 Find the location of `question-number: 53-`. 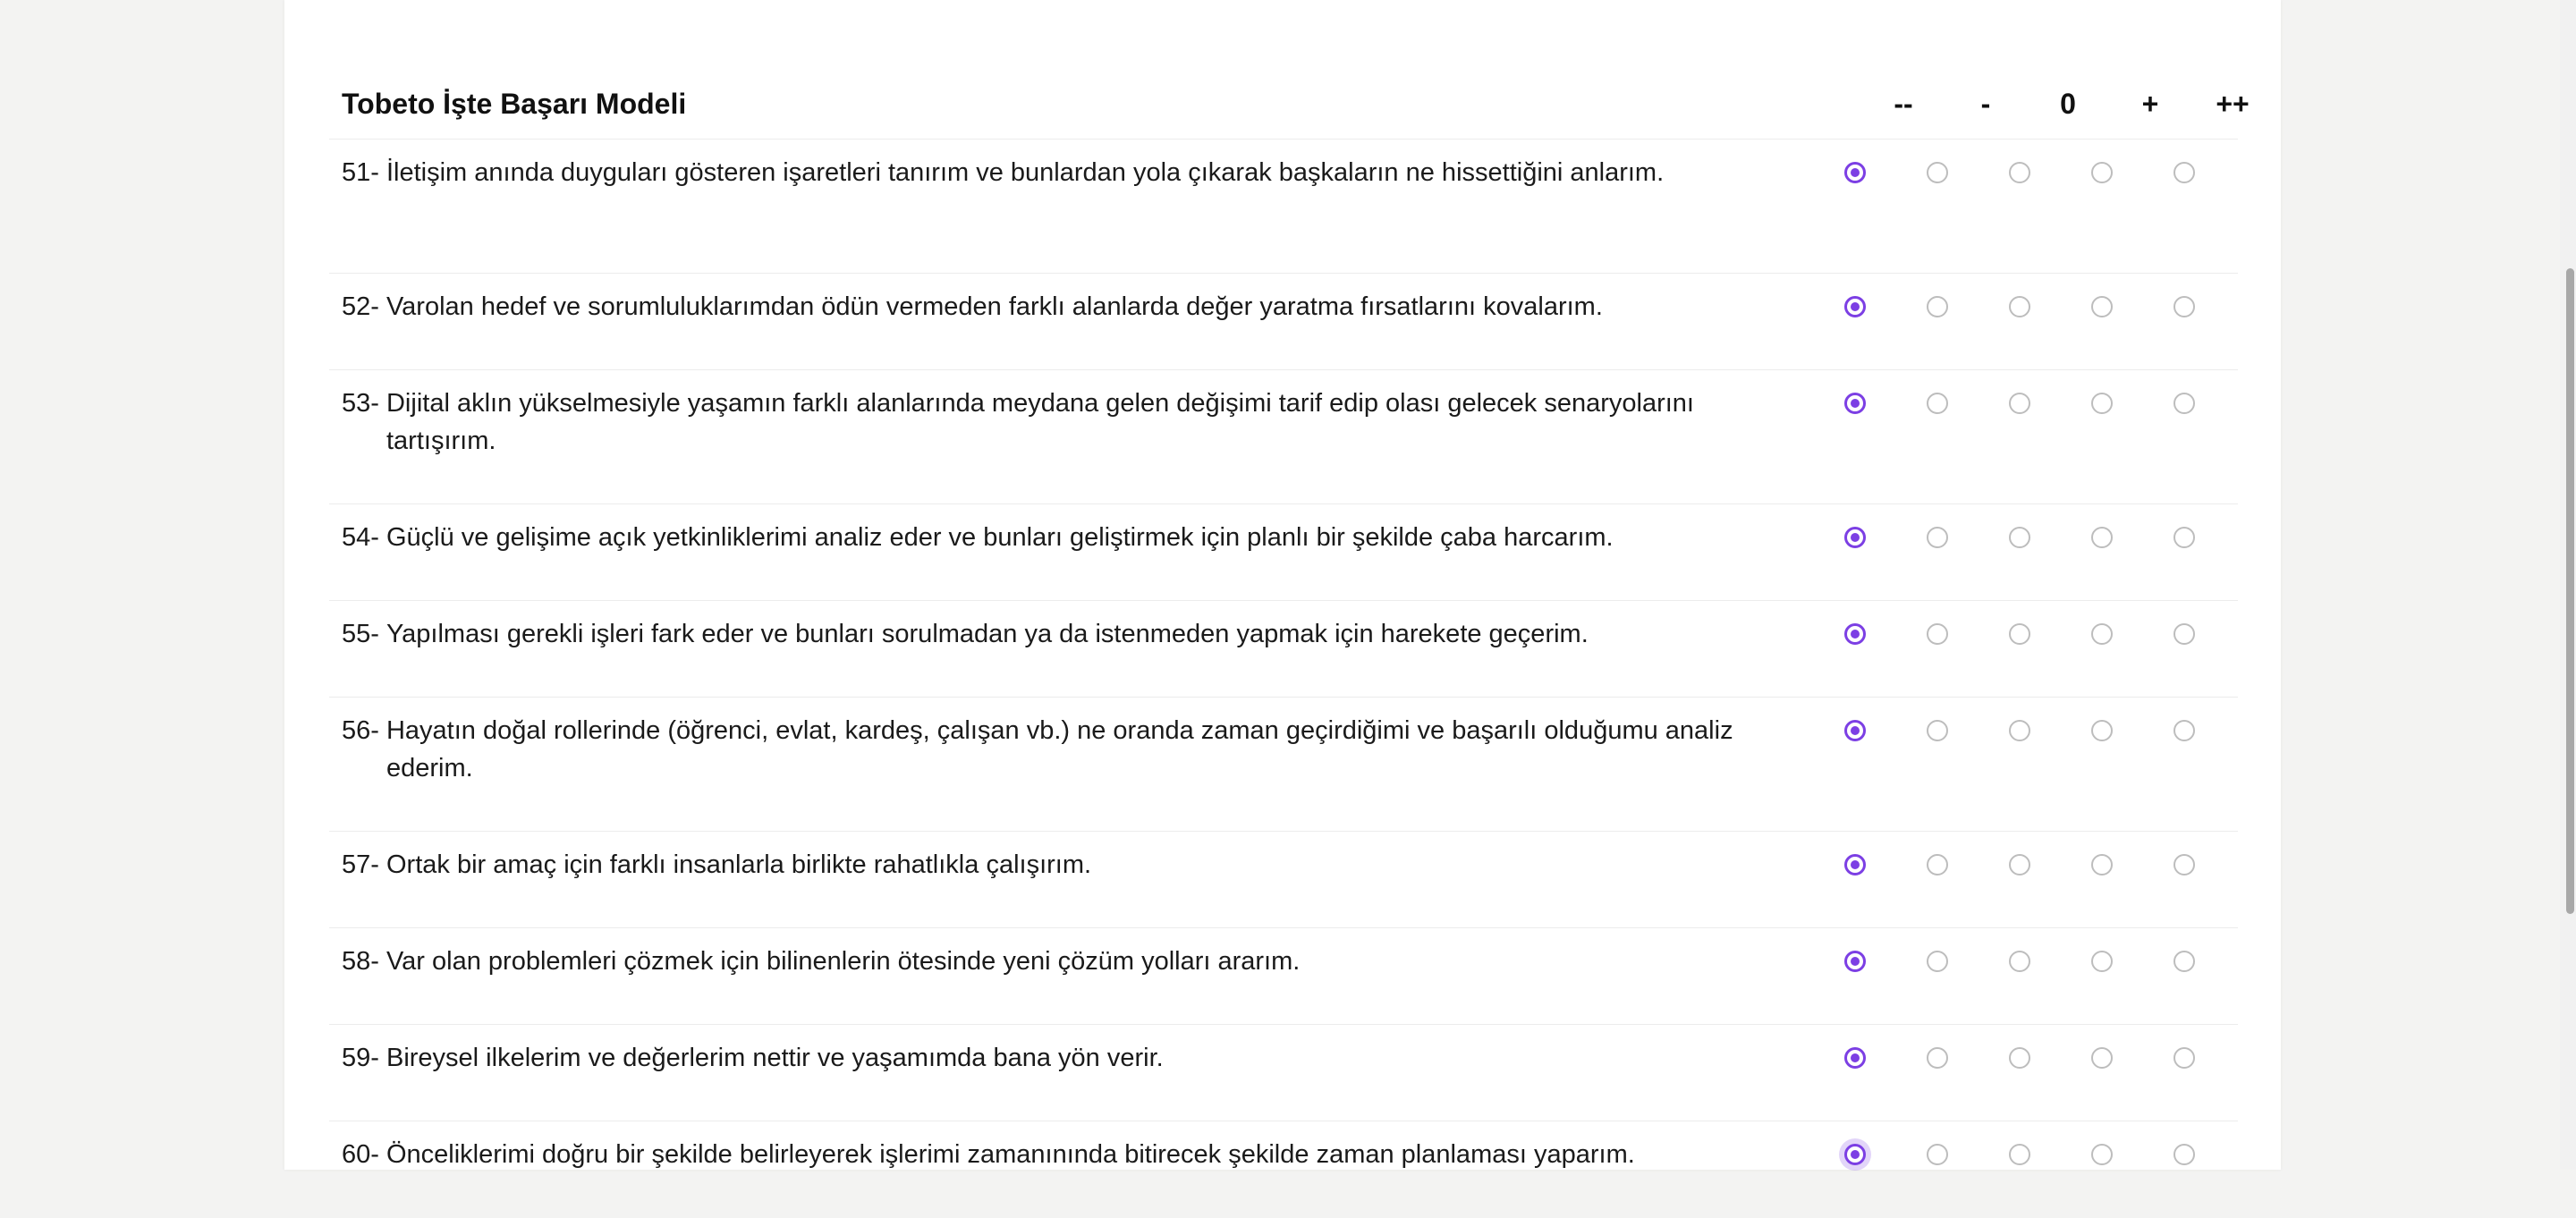

question-number: 53- is located at coordinates (360, 403).